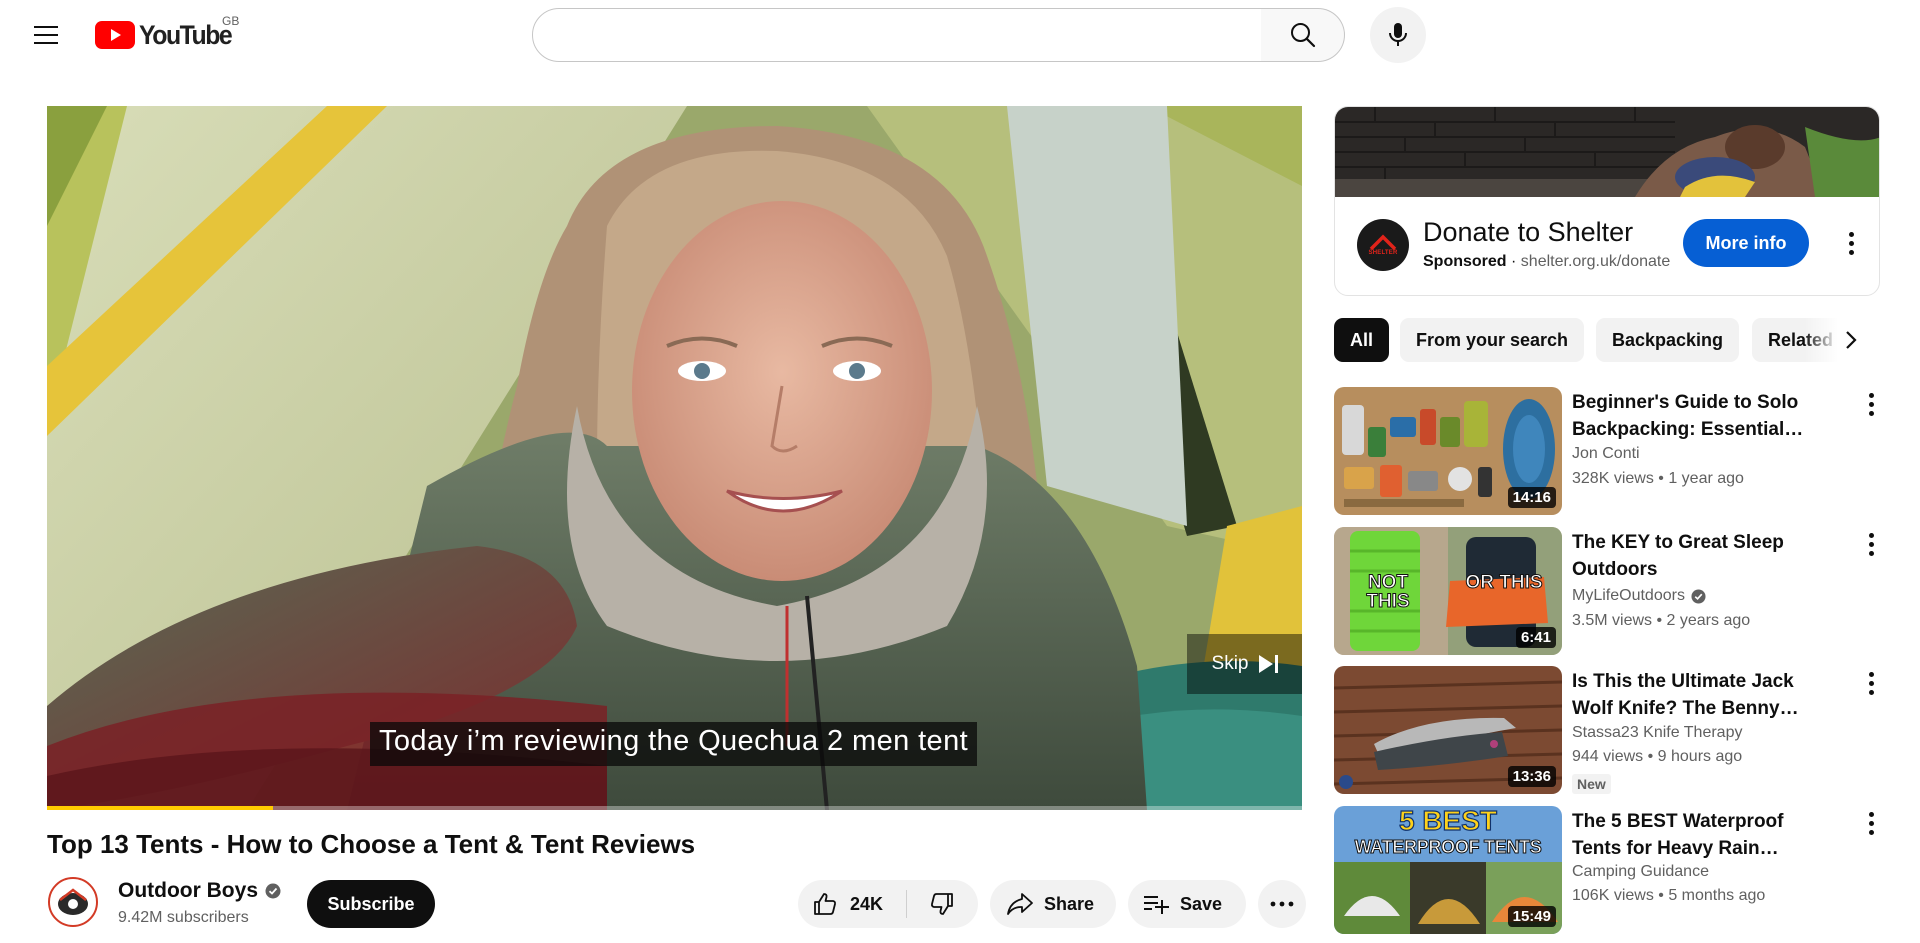 The width and height of the screenshot is (1920, 943). I want to click on thumb-text-waterproof-tents: WATERPROOF TENTS, so click(1448, 847).